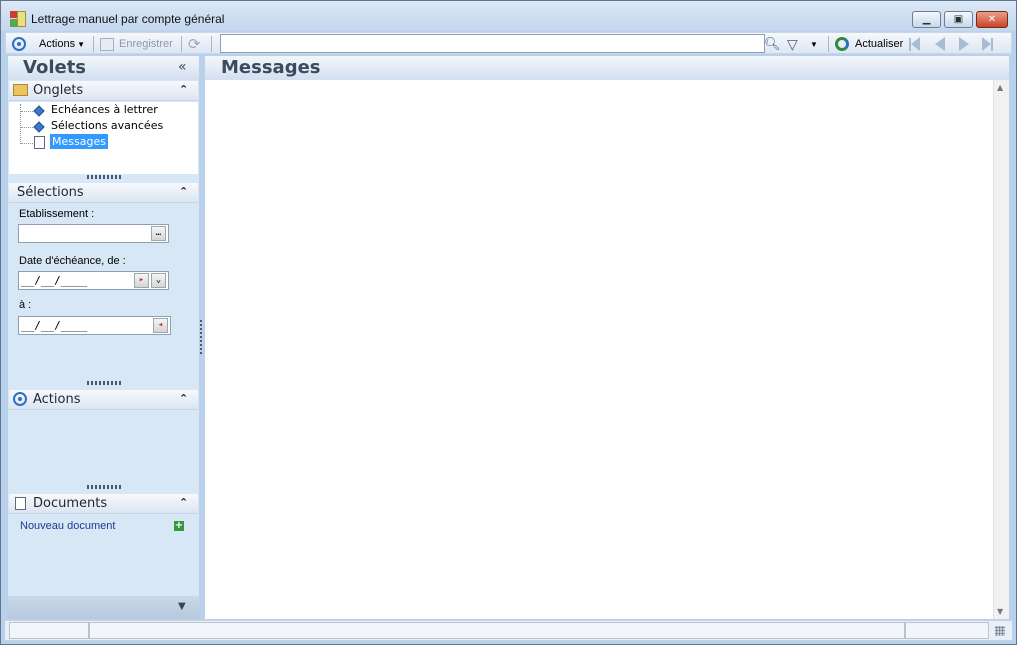 The height and width of the screenshot is (645, 1017). I want to click on previous-record-icon, so click(940, 44).